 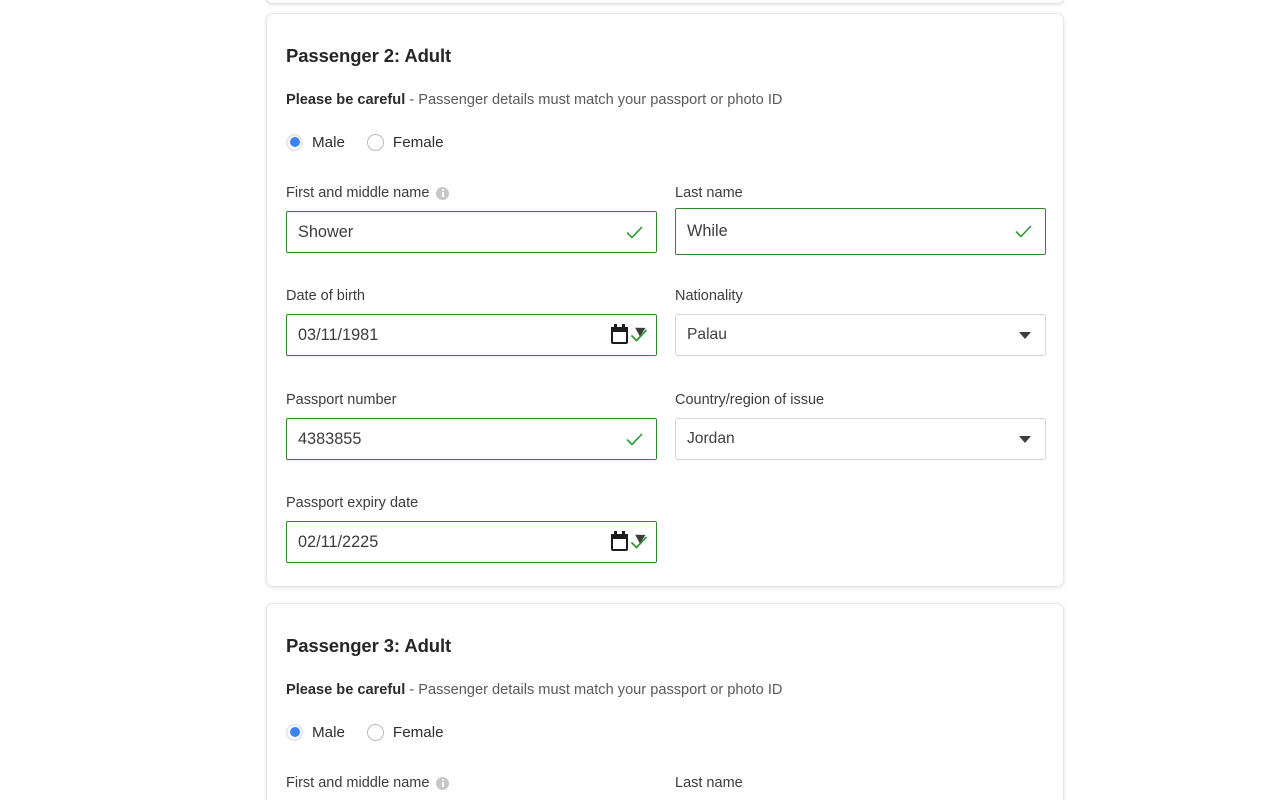 I want to click on passenger-2-last-name-field: Last name While, so click(x=860, y=219).